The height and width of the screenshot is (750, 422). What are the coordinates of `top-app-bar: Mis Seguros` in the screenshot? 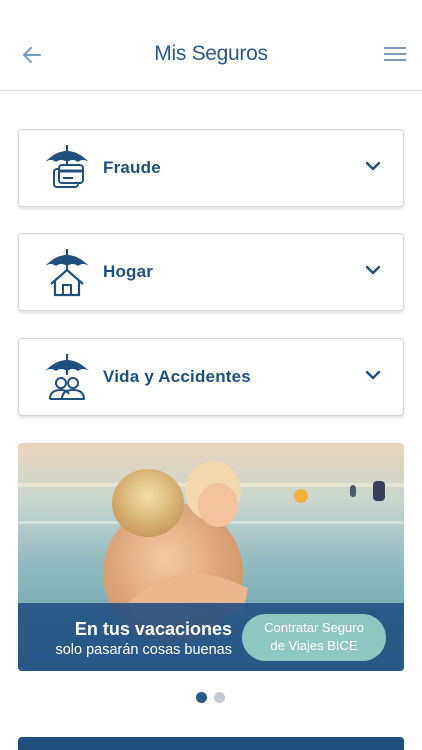 It's located at (211, 45).